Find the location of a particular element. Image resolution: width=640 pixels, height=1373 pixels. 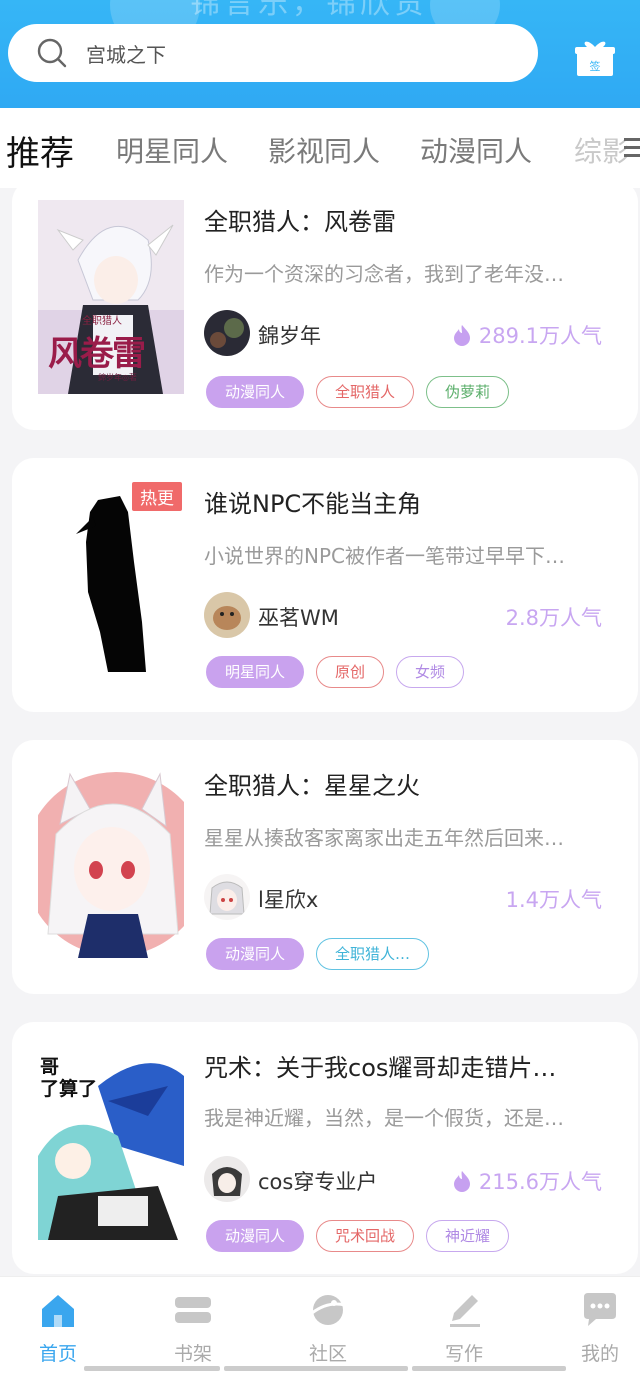

nav-label: 社区 is located at coordinates (327, 1354).